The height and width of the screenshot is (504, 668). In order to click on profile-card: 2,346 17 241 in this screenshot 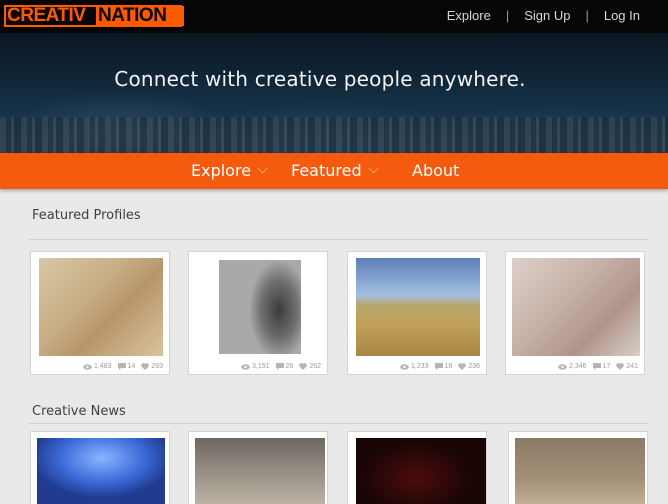, I will do `click(575, 313)`.